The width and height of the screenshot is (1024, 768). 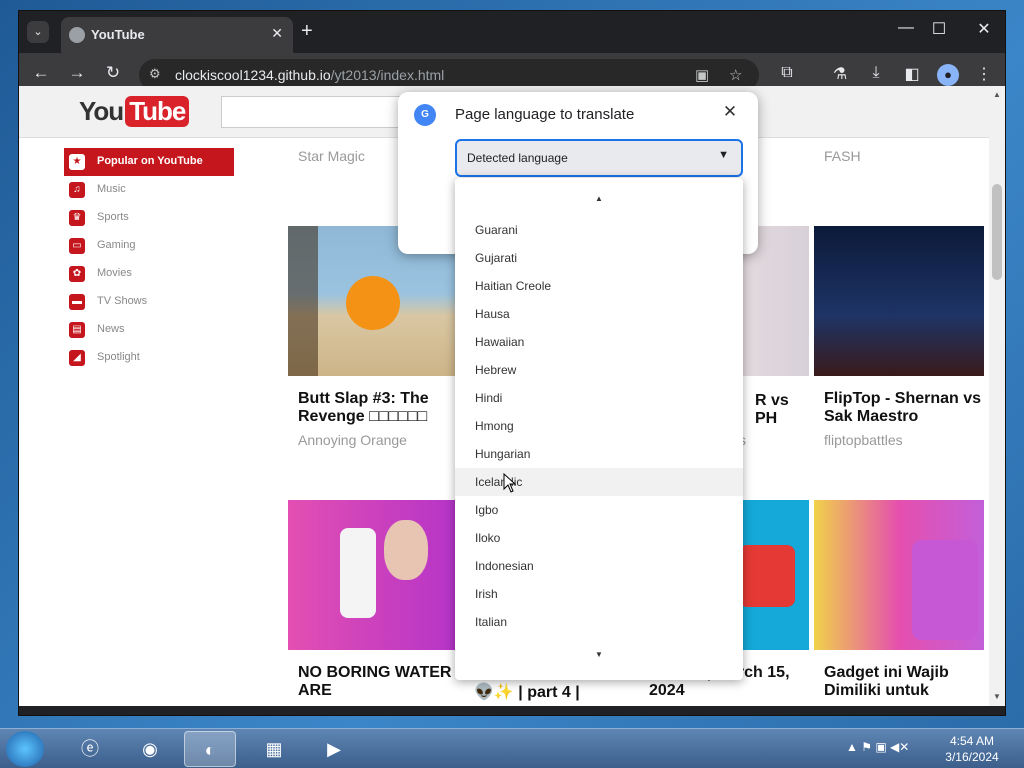 I want to click on language-option: Hmong, so click(x=599, y=426).